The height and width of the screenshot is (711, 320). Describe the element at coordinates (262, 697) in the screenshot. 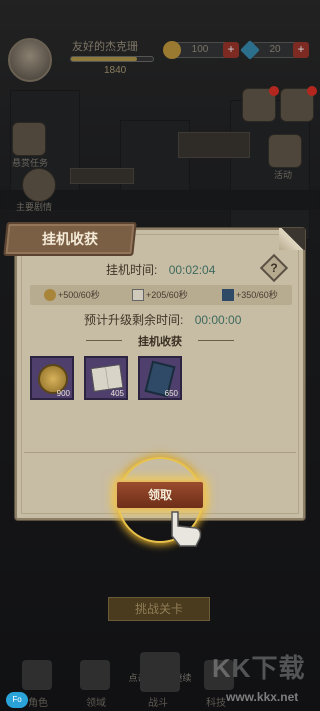

I see `watermark-url: www.kkx.net` at that location.